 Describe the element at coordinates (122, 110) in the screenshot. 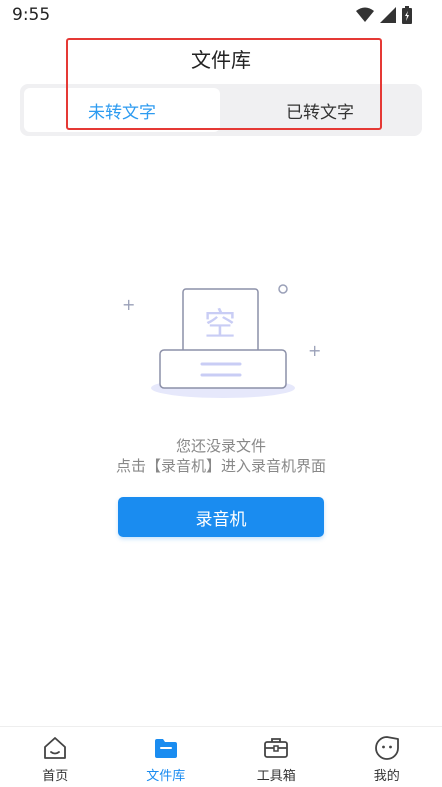

I see `tab-untranscribed: 未转文字` at that location.